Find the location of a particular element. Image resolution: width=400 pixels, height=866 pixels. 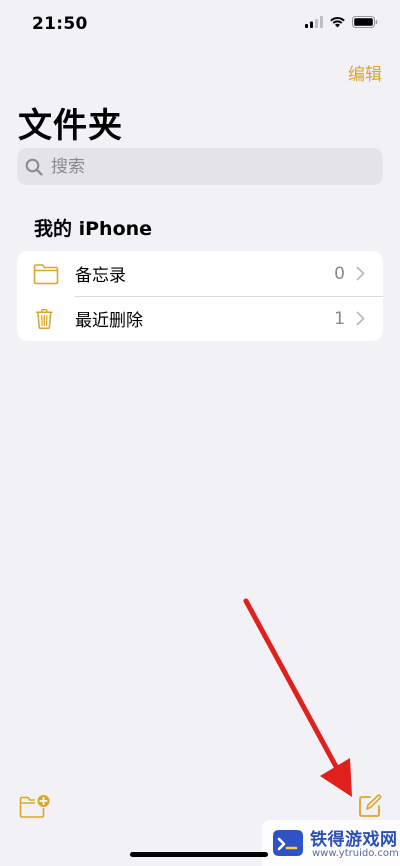

page-title: 文件夹 is located at coordinates (70, 126).